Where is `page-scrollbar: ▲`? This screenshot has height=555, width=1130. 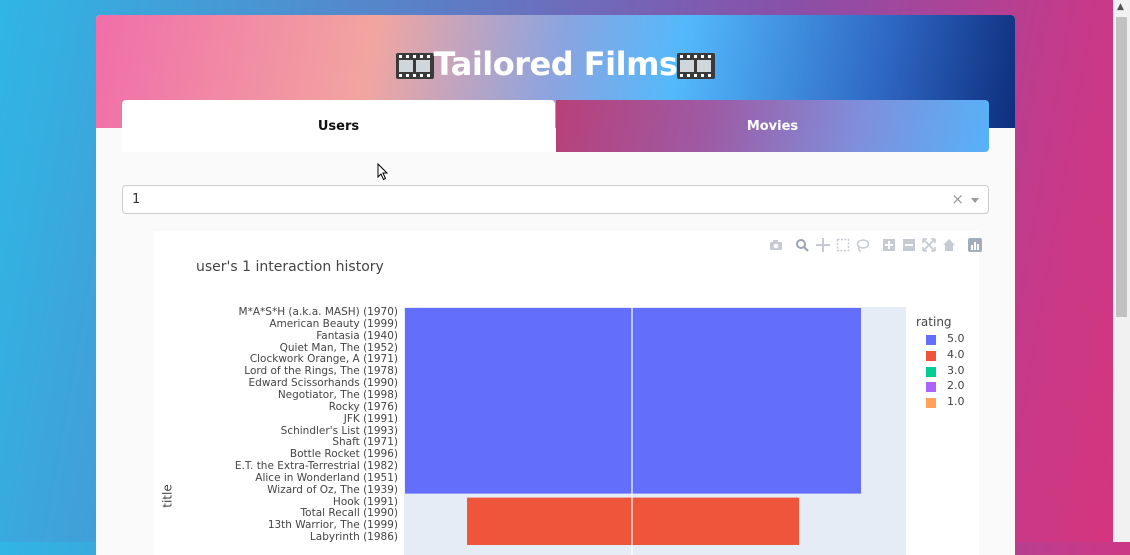
page-scrollbar: ▲ is located at coordinates (1121, 271).